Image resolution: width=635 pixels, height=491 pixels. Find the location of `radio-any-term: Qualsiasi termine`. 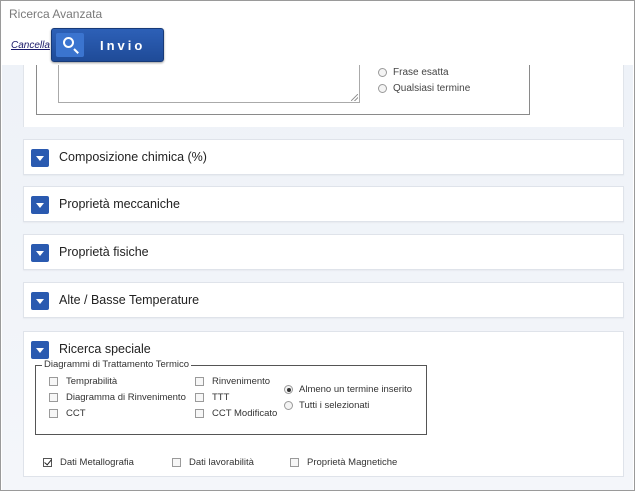

radio-any-term: Qualsiasi termine is located at coordinates (424, 88).